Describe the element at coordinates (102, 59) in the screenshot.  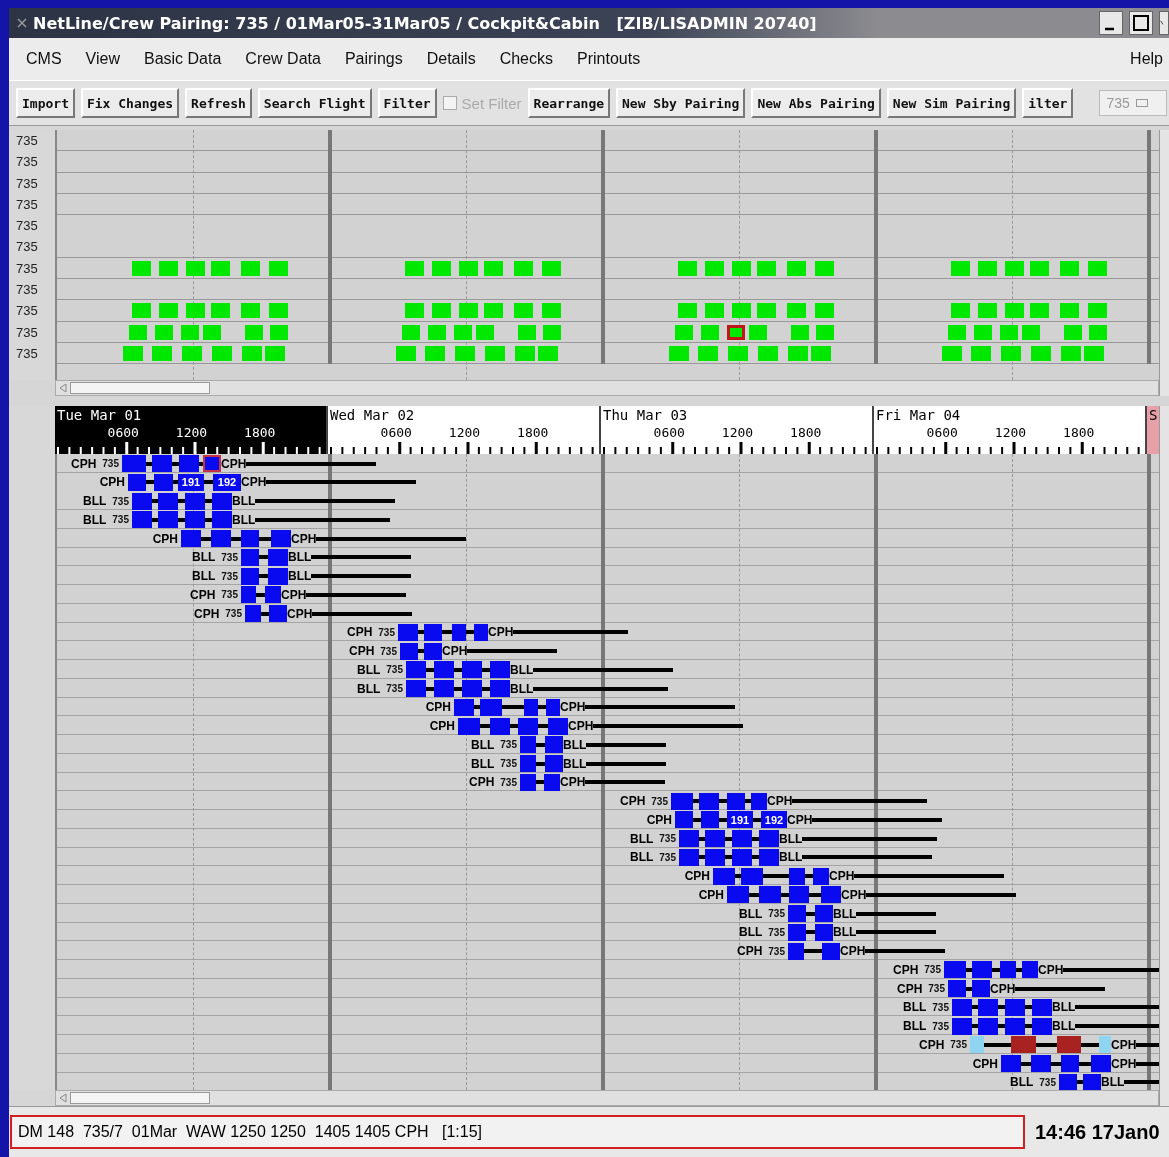
I see `menu-item: View` at that location.